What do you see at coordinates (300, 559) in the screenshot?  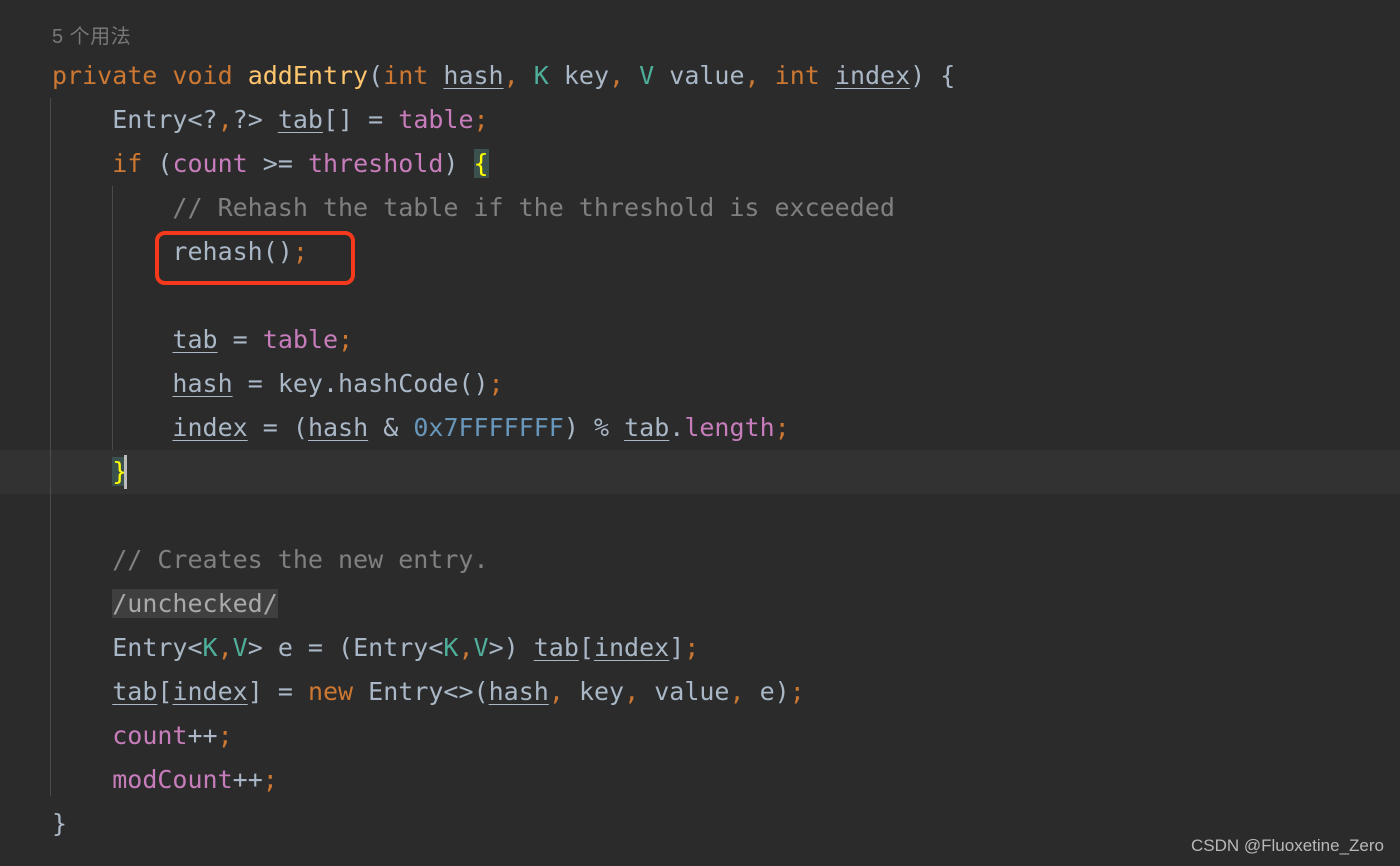 I see `token-comment: // Creates the new entry.` at bounding box center [300, 559].